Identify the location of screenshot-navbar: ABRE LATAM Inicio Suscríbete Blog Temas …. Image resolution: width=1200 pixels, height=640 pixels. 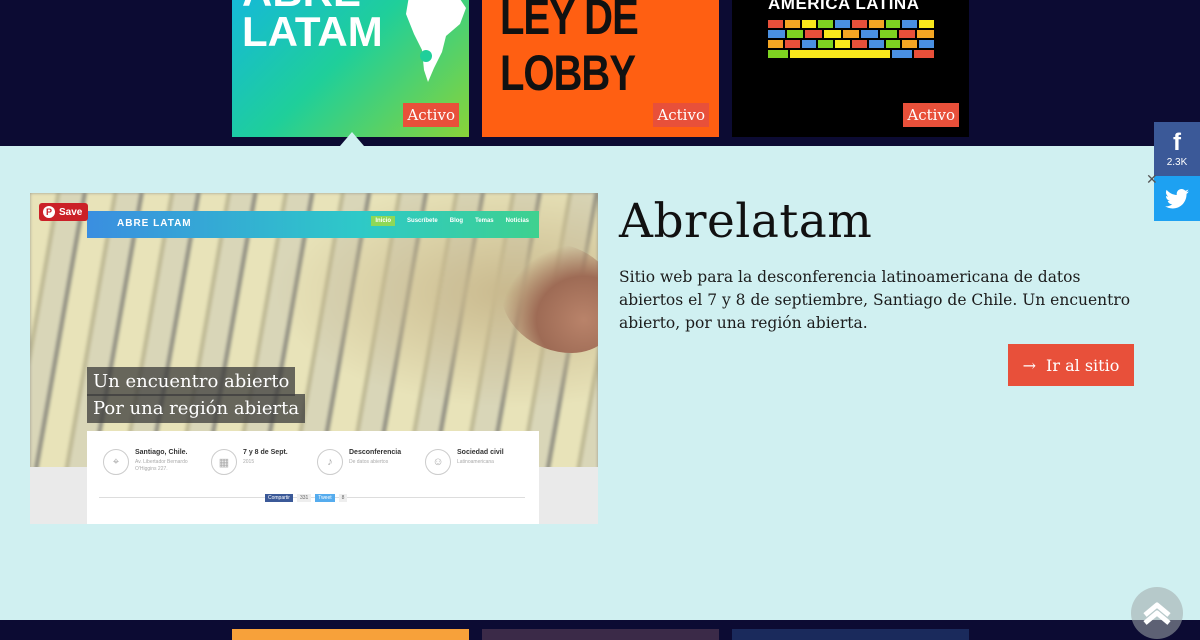
(313, 224).